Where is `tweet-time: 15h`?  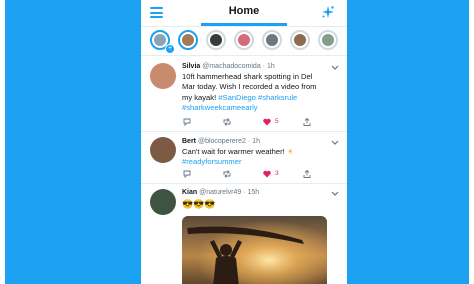 tweet-time: 15h is located at coordinates (253, 192).